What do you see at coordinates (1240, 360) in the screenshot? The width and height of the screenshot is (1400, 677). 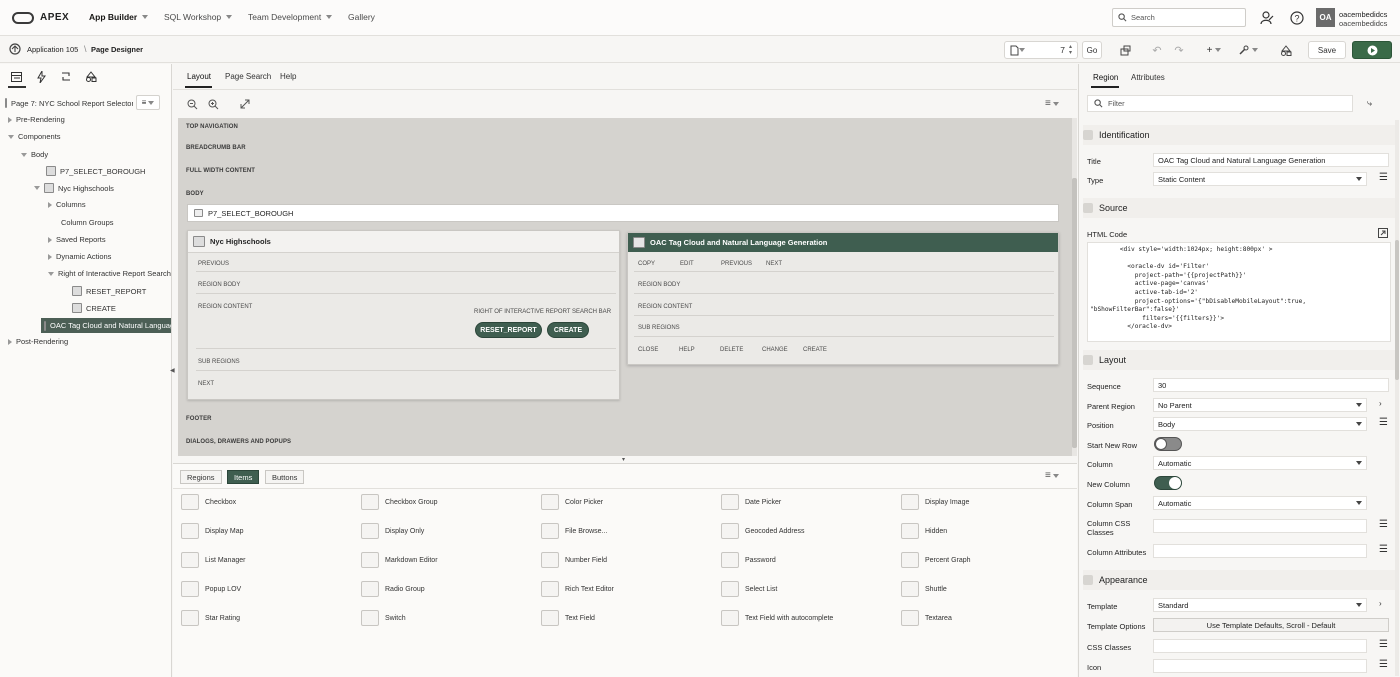 I see `section-layout: Layout` at bounding box center [1240, 360].